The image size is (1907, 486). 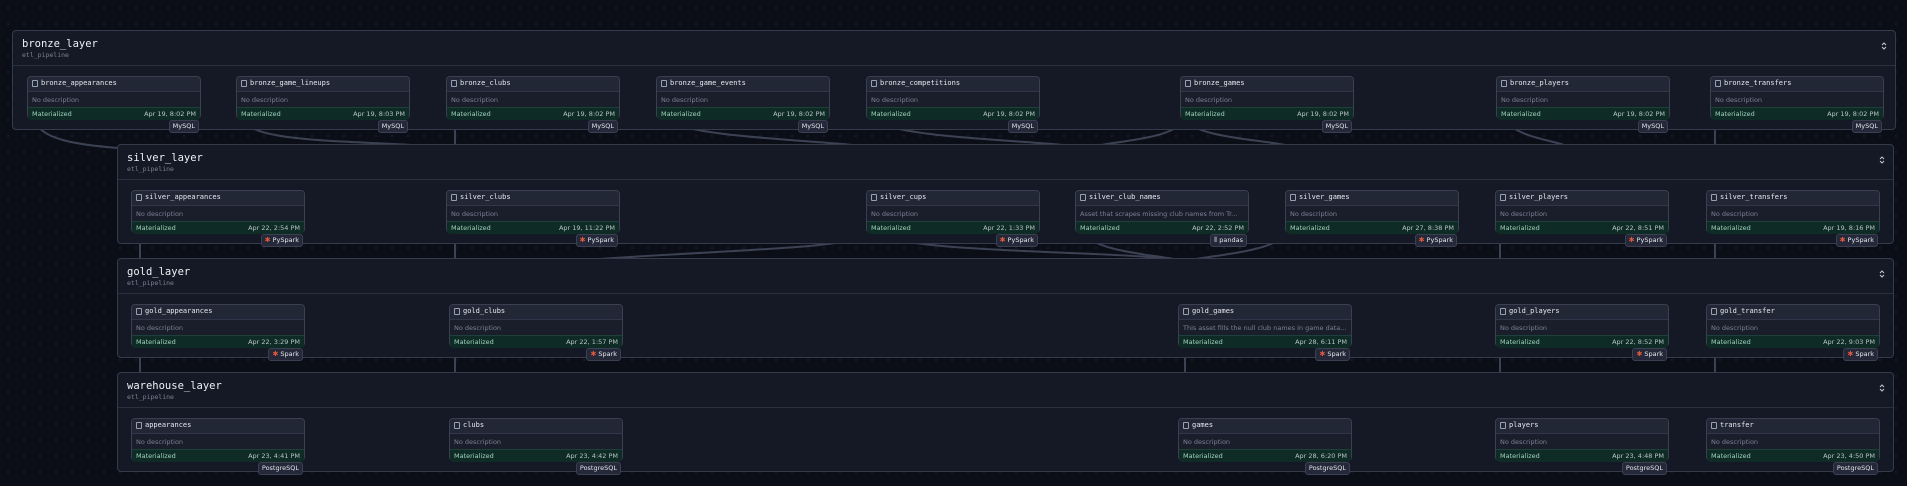 What do you see at coordinates (1638, 456) in the screenshot?
I see `materialized-timestamp: Apr 23, 4:48 PM` at bounding box center [1638, 456].